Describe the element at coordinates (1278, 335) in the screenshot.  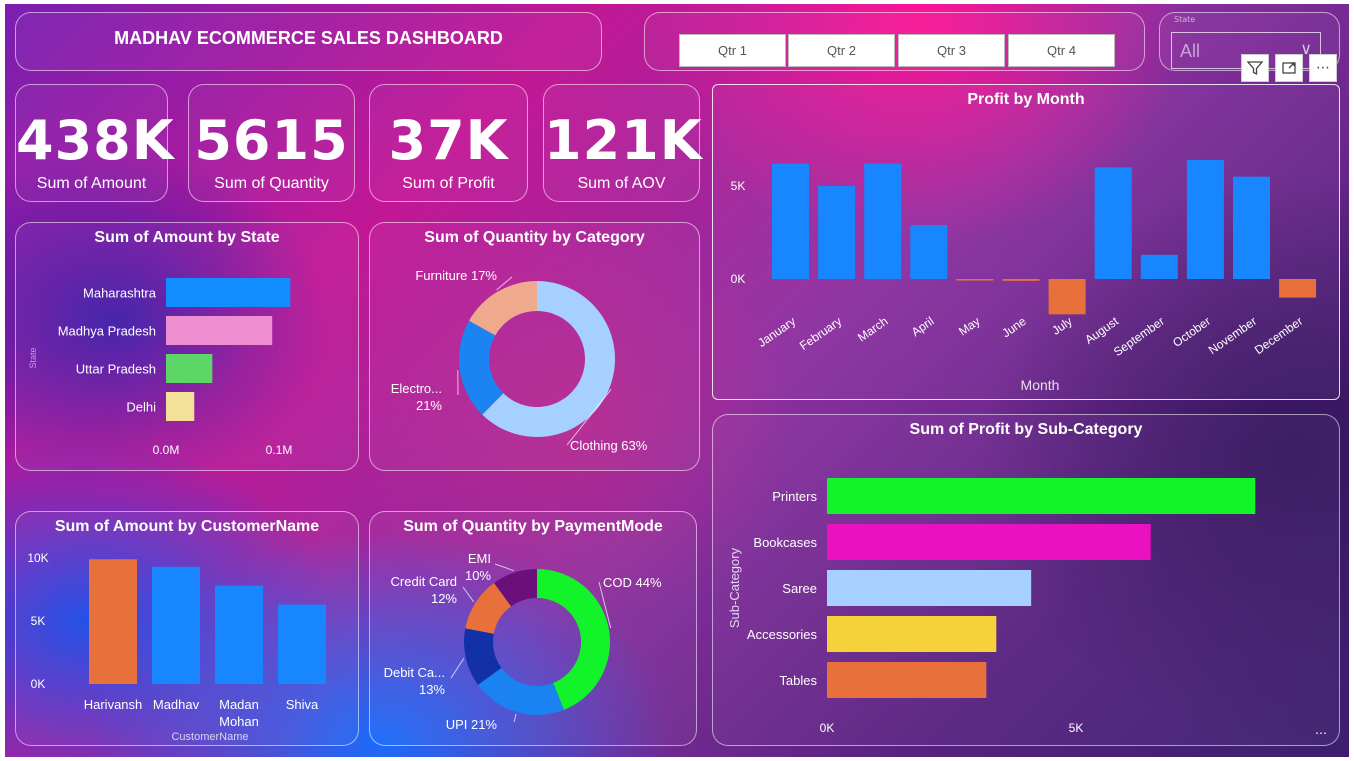
I see `category-label: December` at that location.